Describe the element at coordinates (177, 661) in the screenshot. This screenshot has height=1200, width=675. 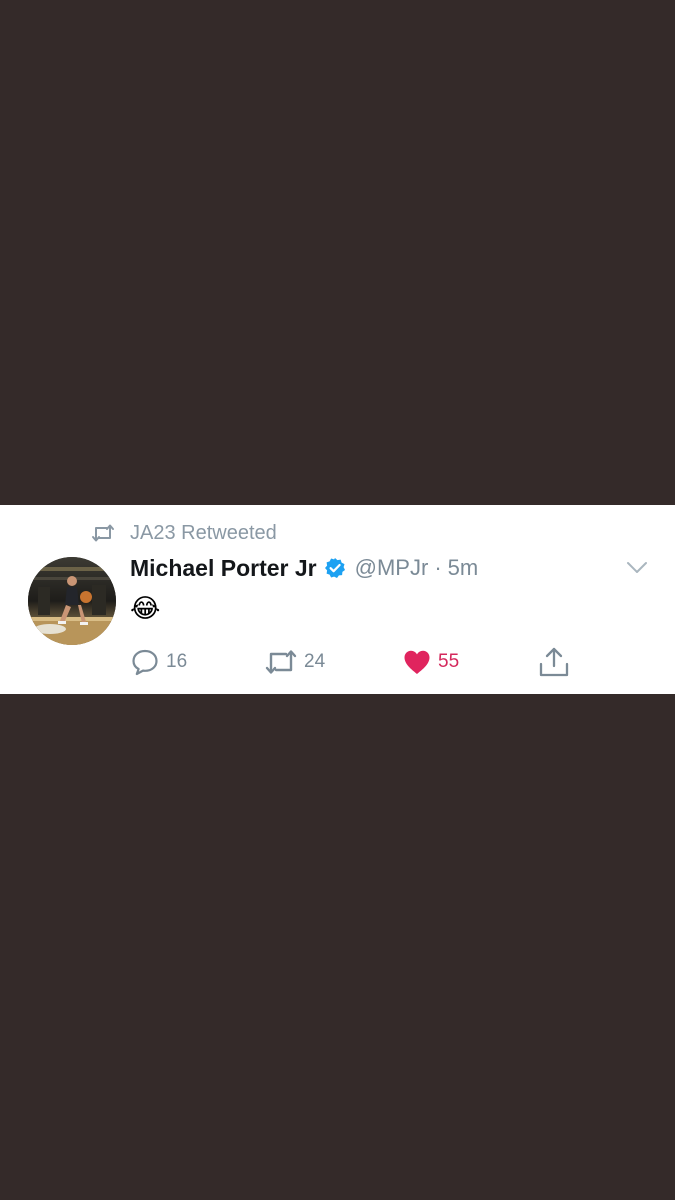
I see `reply-count: 16` at that location.